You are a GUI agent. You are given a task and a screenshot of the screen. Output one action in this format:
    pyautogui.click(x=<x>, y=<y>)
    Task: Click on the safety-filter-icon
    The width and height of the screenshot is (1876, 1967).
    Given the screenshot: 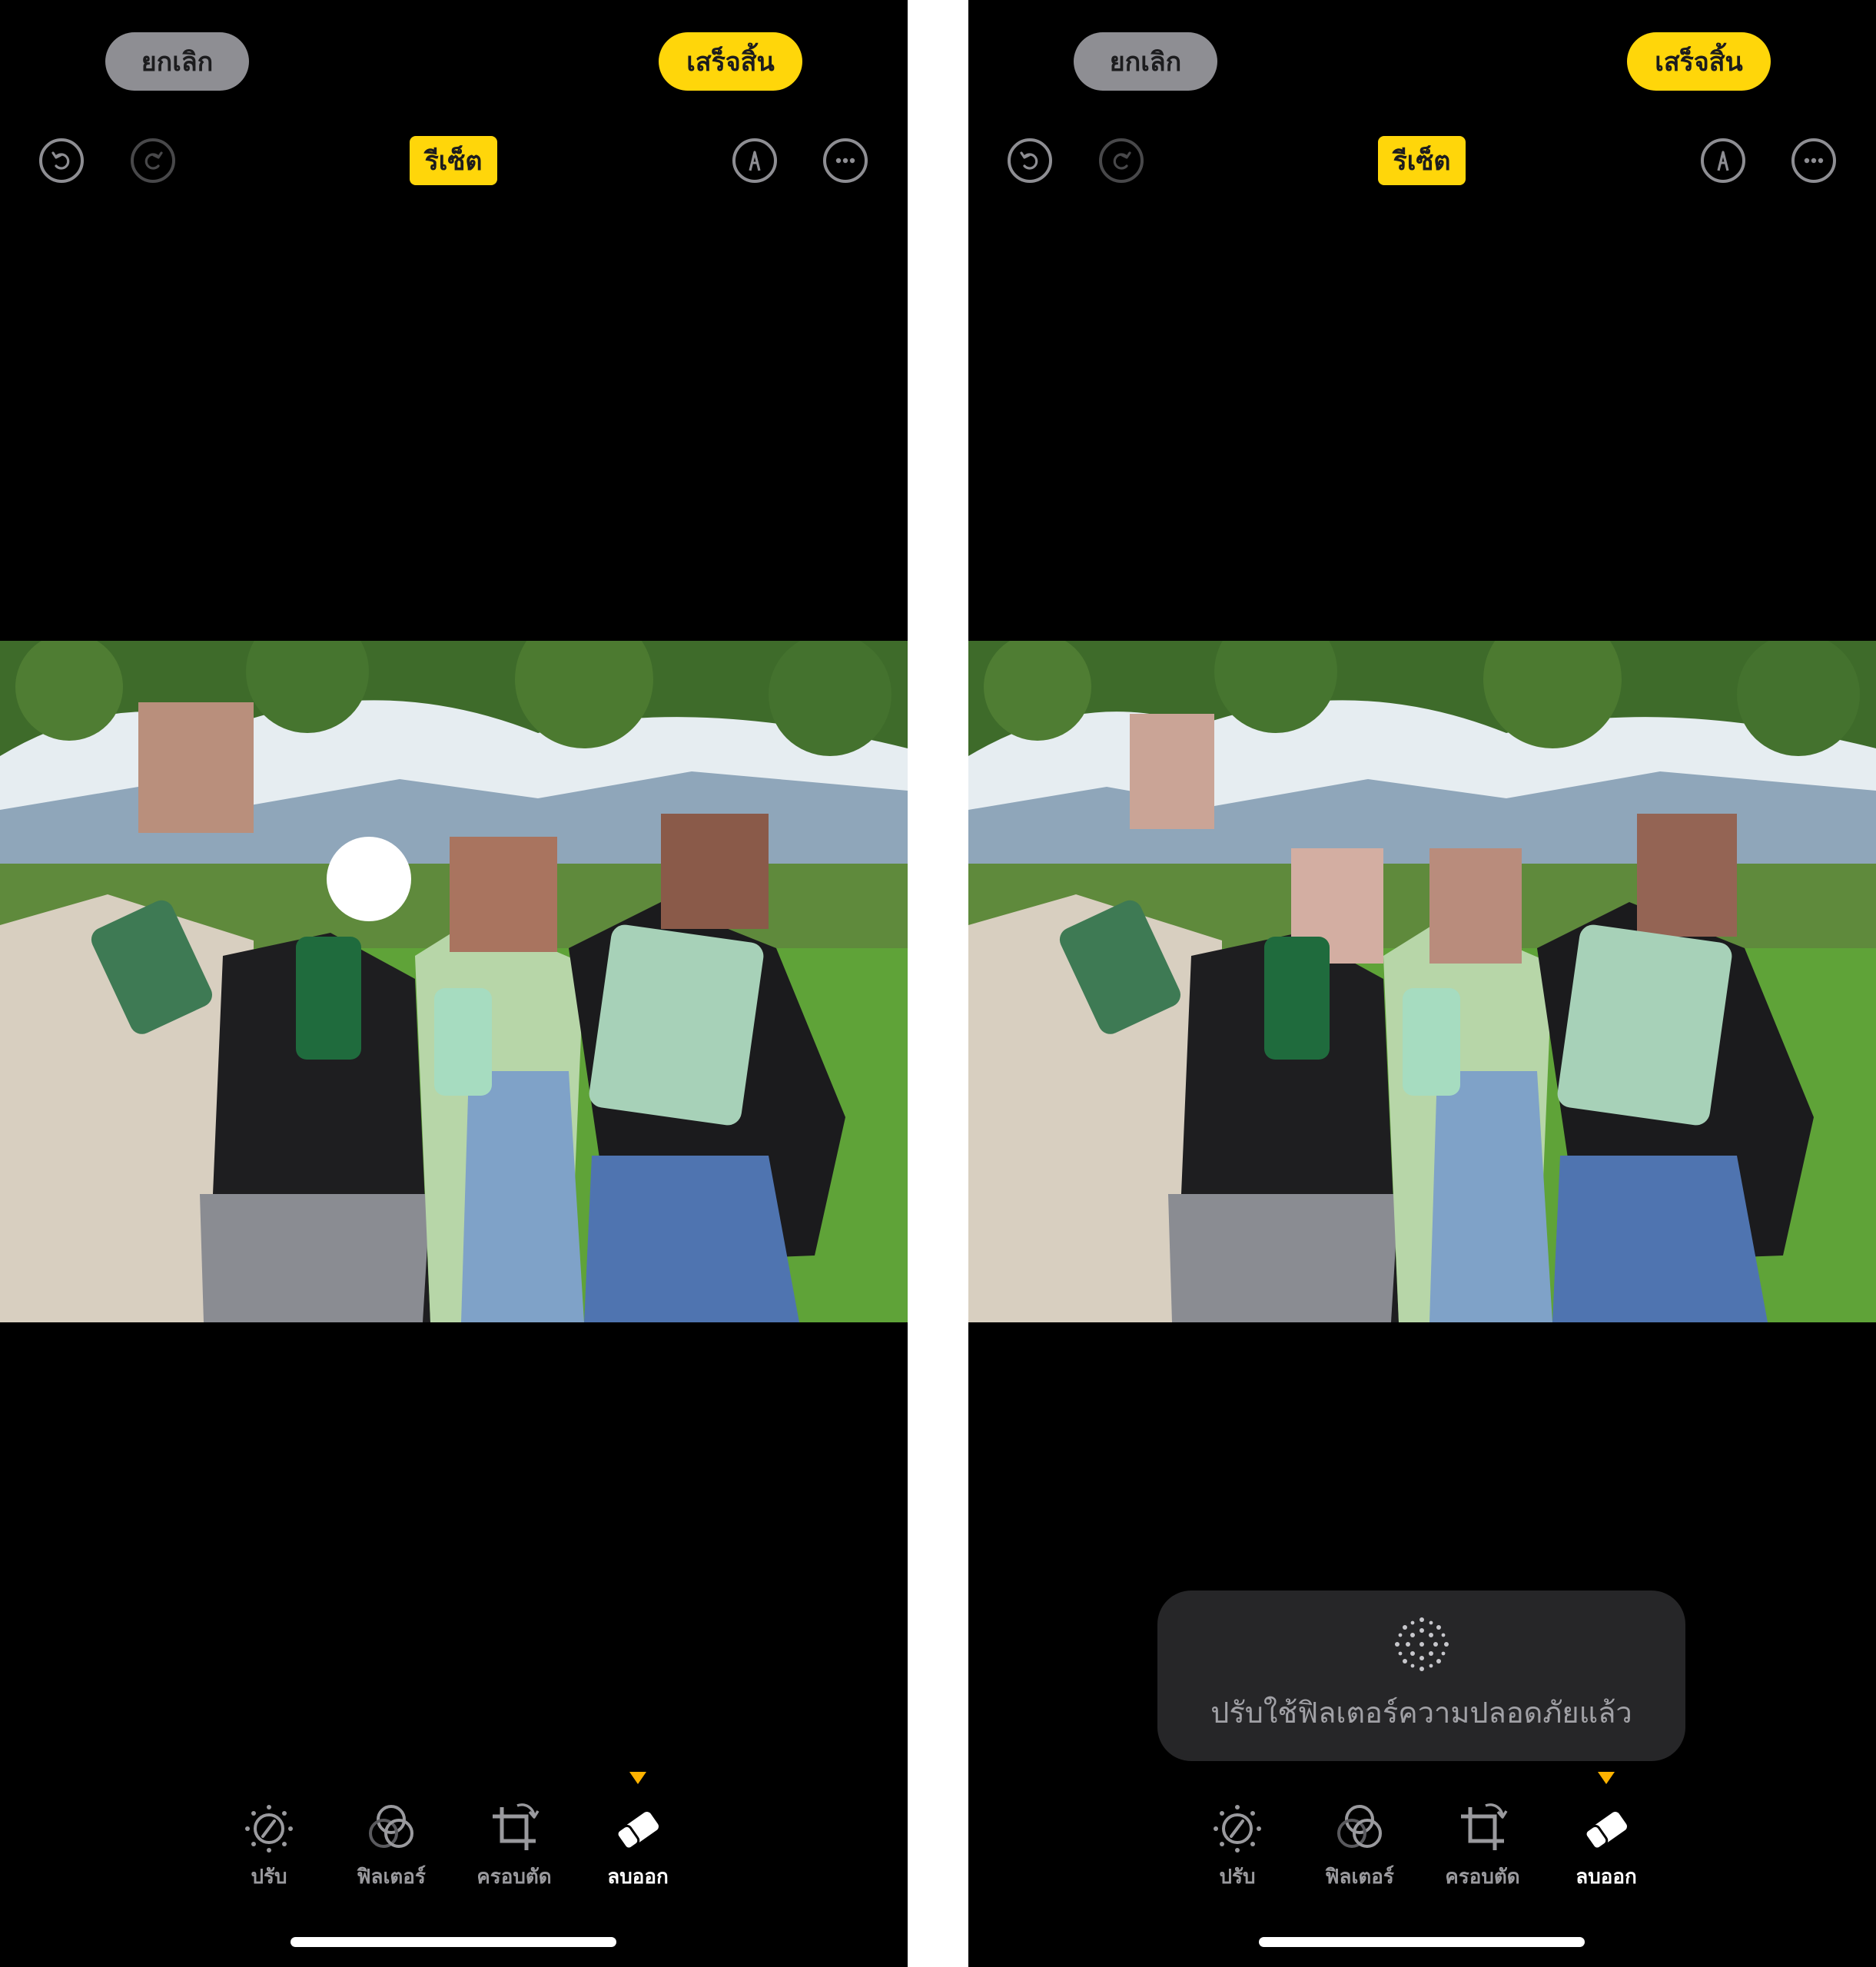 What is the action you would take?
    pyautogui.click(x=1421, y=1644)
    